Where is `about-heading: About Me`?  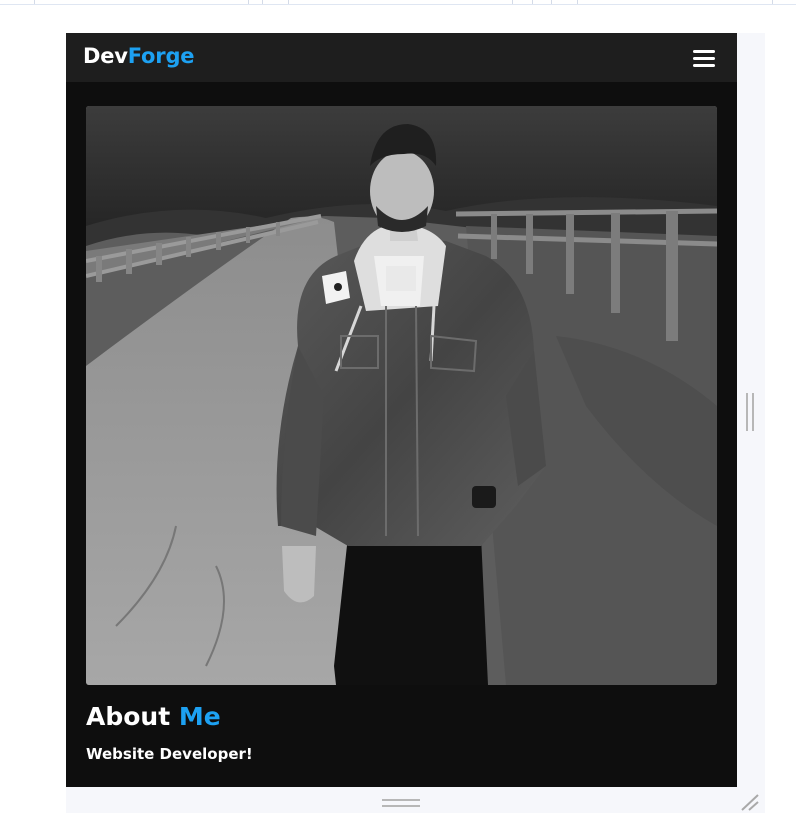 about-heading: About Me is located at coordinates (153, 716).